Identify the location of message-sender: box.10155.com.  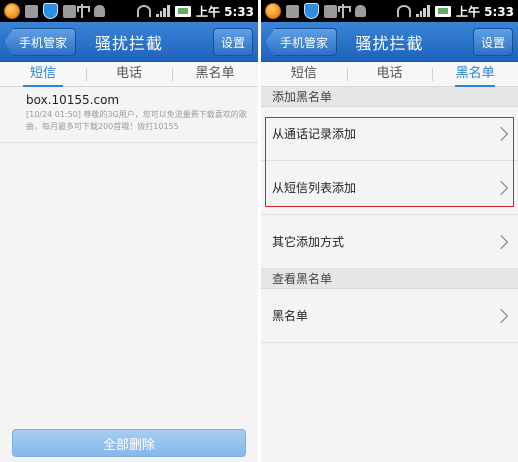
(73, 100).